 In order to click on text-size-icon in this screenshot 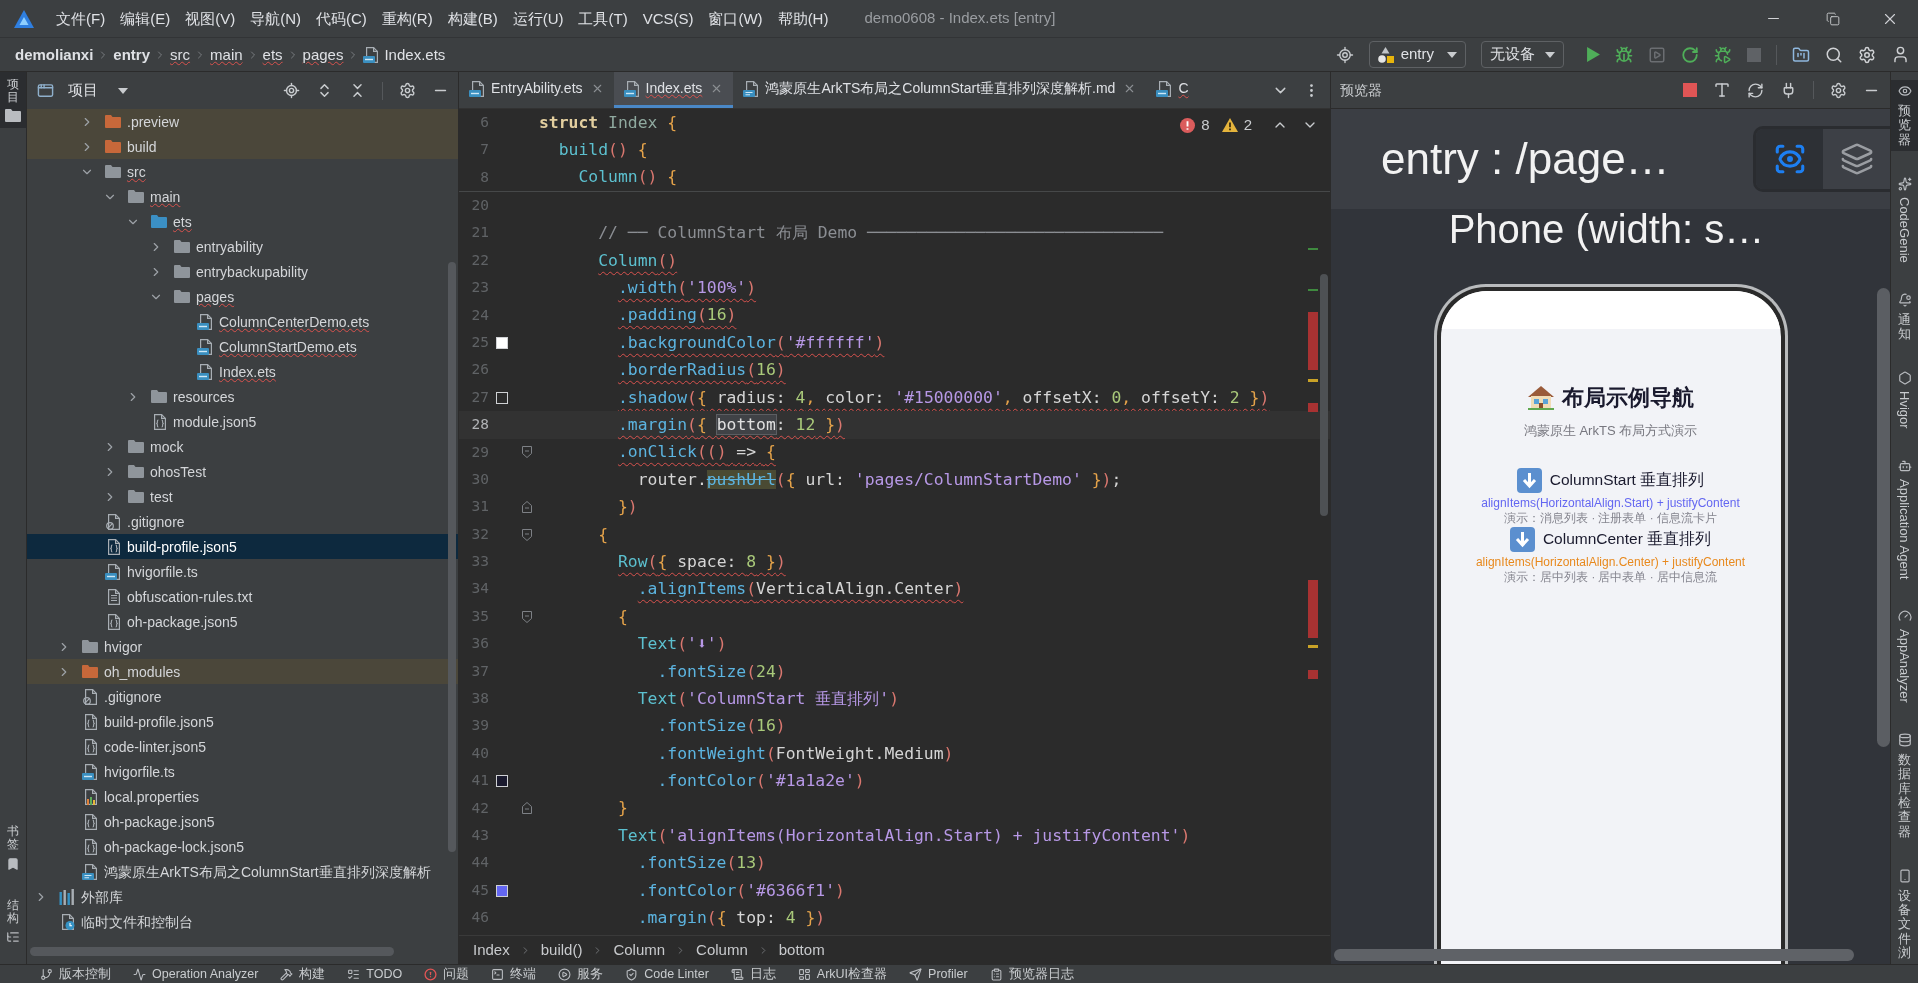, I will do `click(1722, 90)`.